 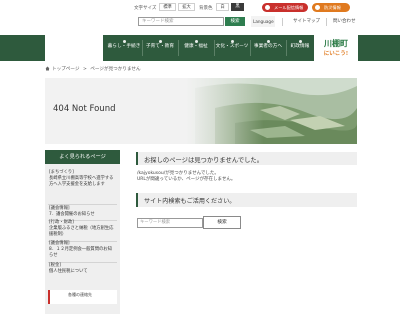 I want to click on text-size-label: 文字サイズ, so click(x=145, y=8).